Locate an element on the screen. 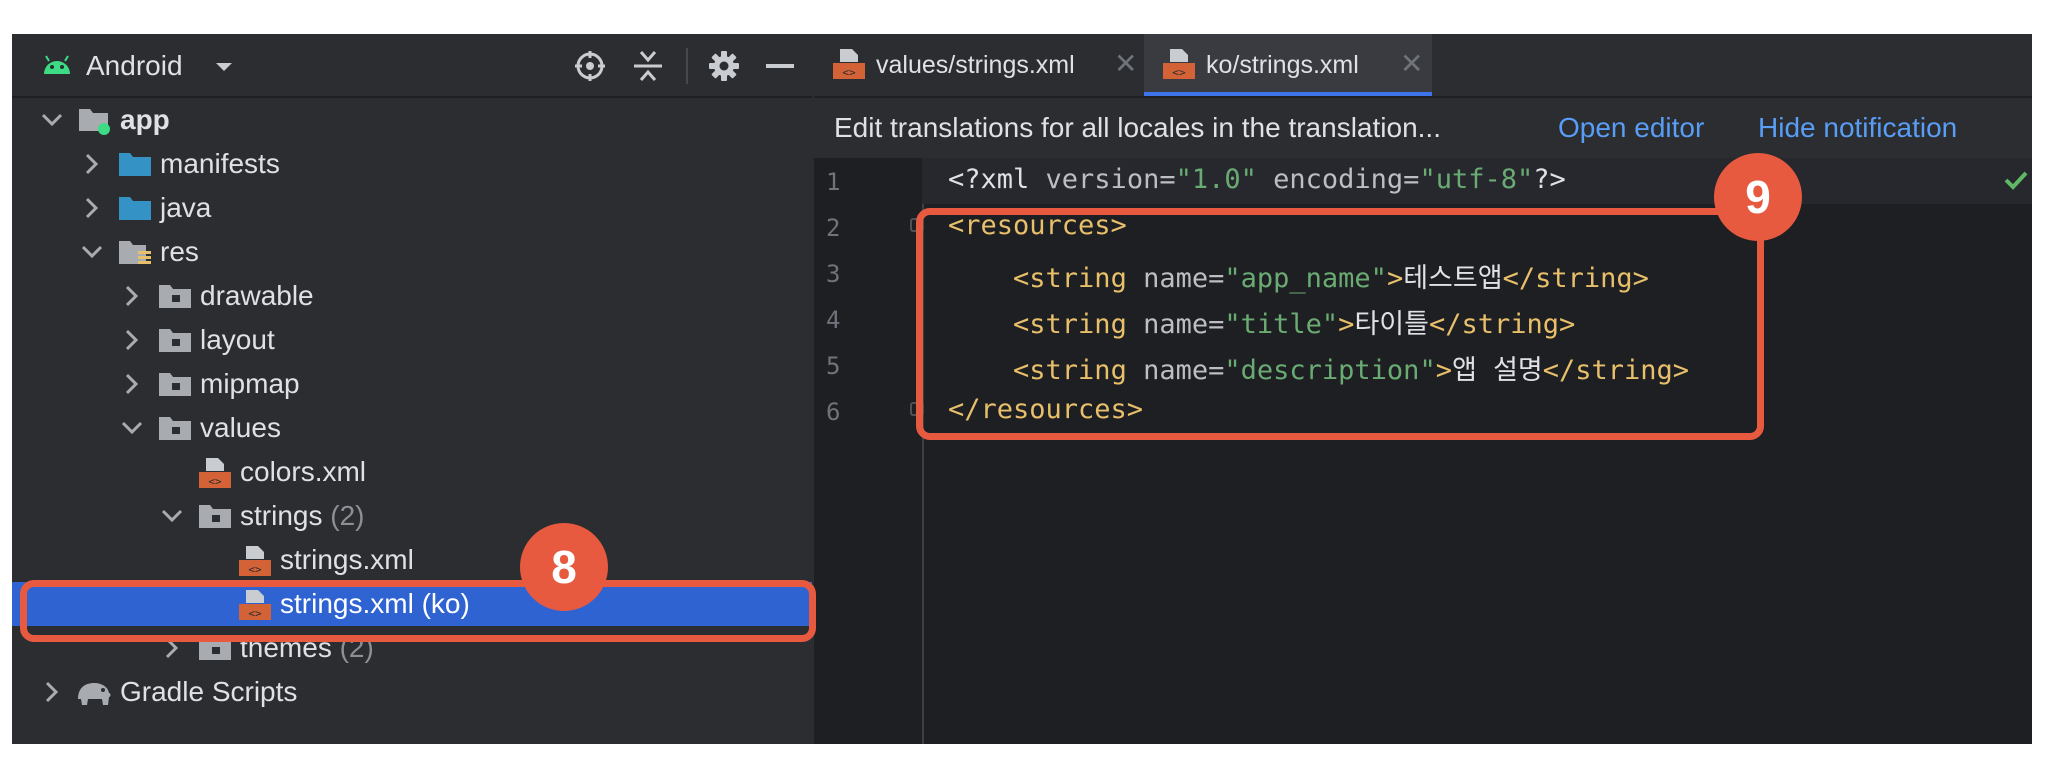 This screenshot has height=772, width=2048. tab-ko-strings-xml: <> ko/strings.xml ✕ is located at coordinates (1288, 65).